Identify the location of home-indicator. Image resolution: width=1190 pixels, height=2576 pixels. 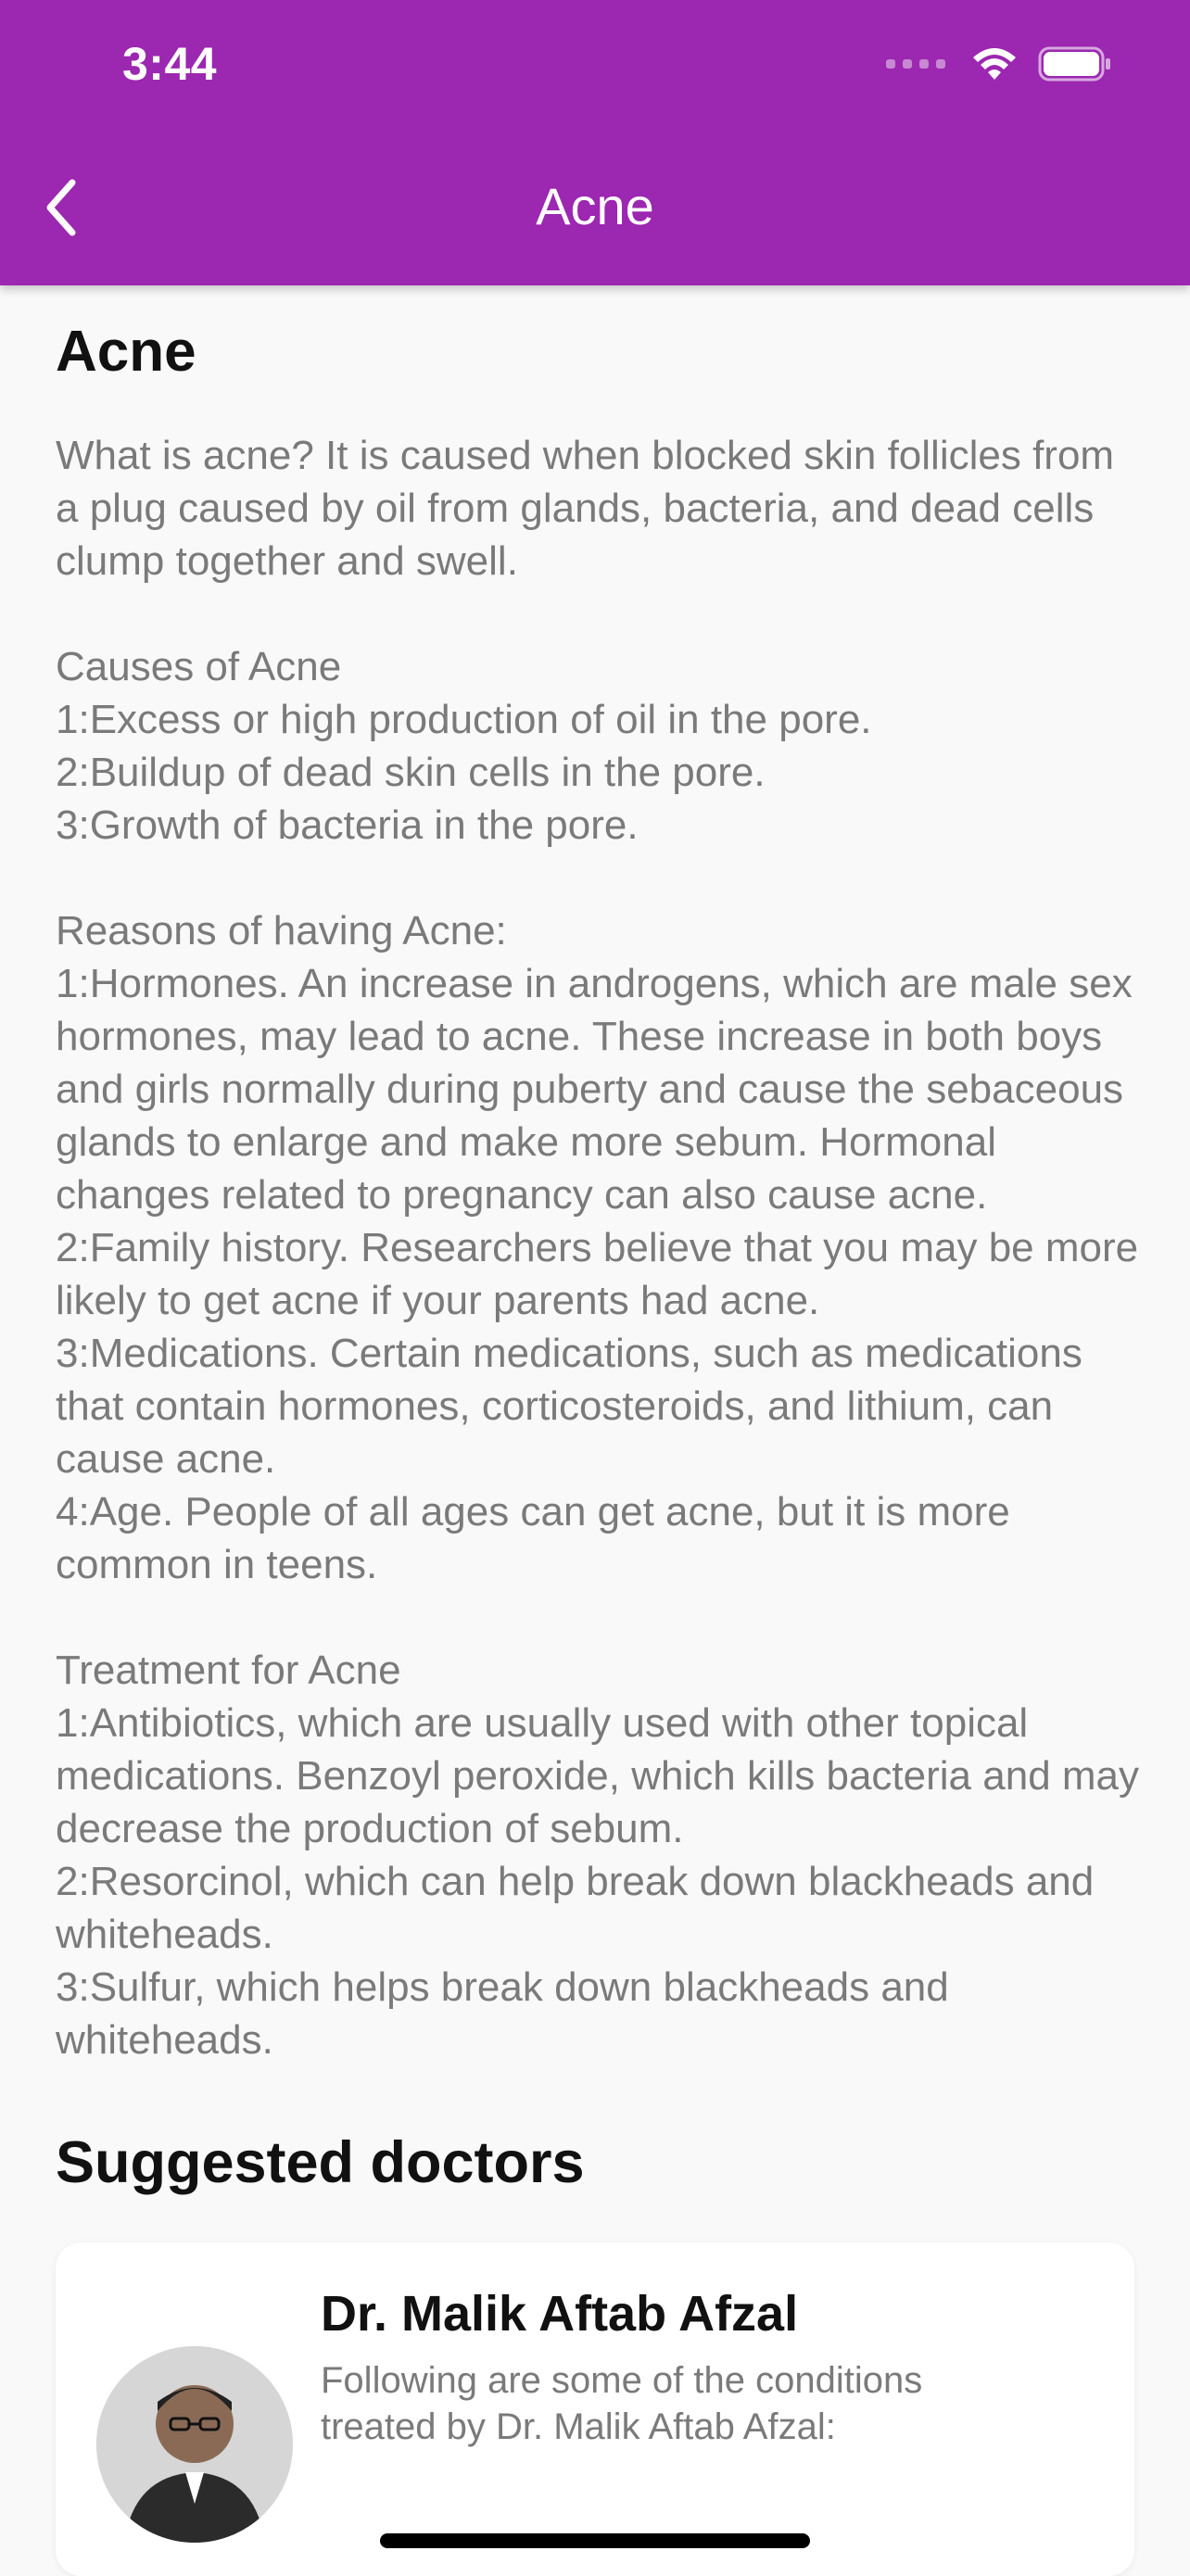
(595, 2541).